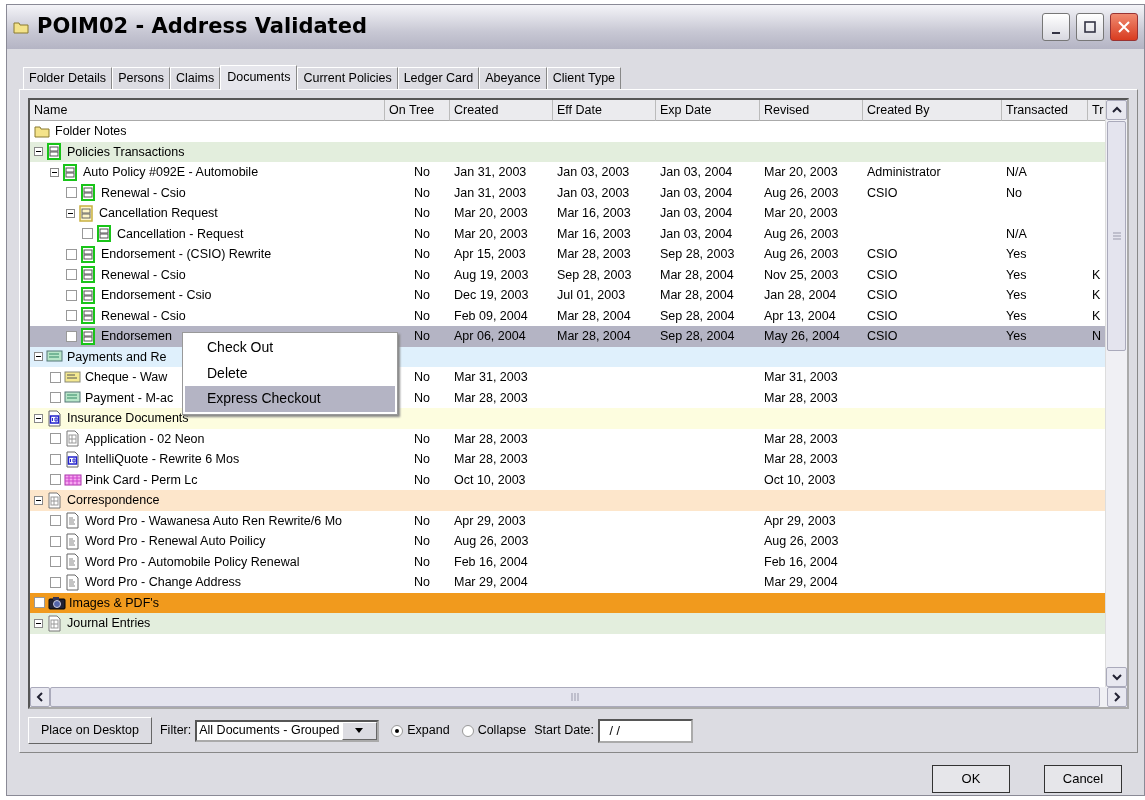  I want to click on filter-dropdown: All Documents - Grouped, so click(287, 730).